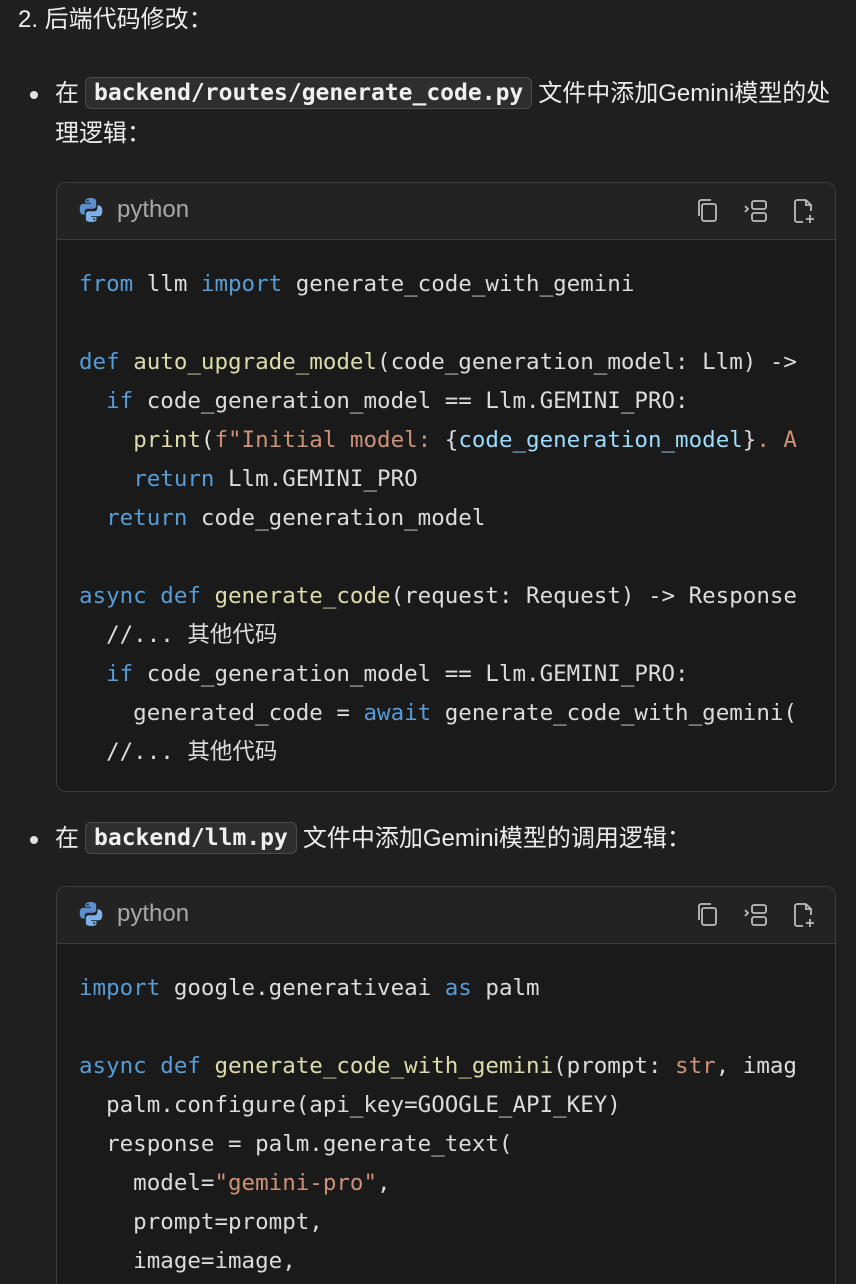 The width and height of the screenshot is (856, 1284). I want to click on code-token: await, so click(397, 713).